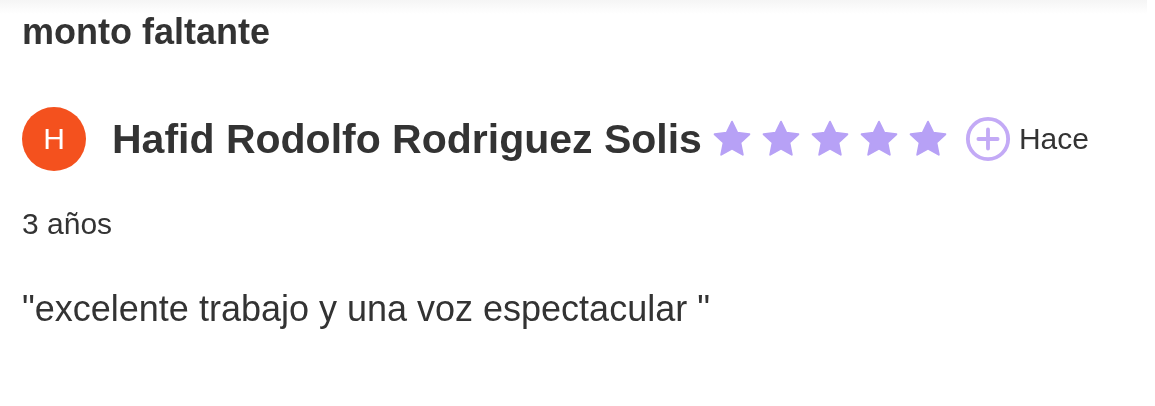 The height and width of the screenshot is (406, 1155). What do you see at coordinates (987, 138) in the screenshot?
I see `plus-circle-icon` at bounding box center [987, 138].